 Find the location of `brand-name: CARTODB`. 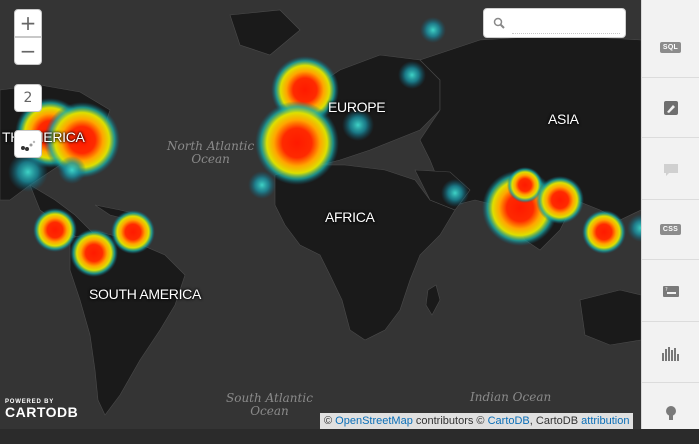

brand-name: CARTODB is located at coordinates (42, 412).